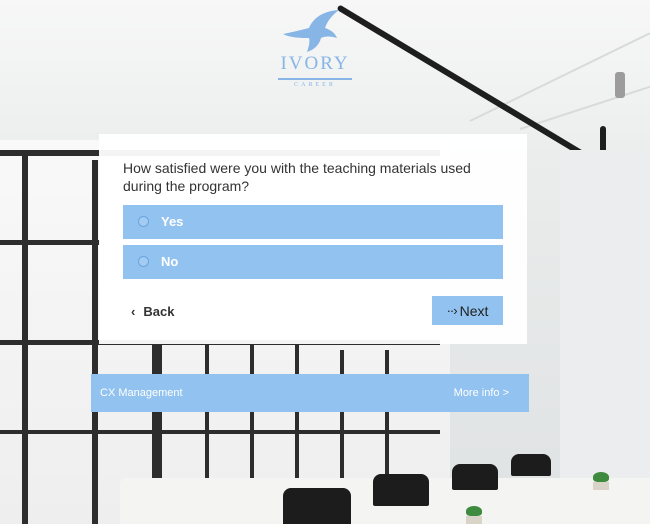 The width and height of the screenshot is (650, 524). Describe the element at coordinates (310, 393) in the screenshot. I see `footer-bar: CX Management More info >` at that location.